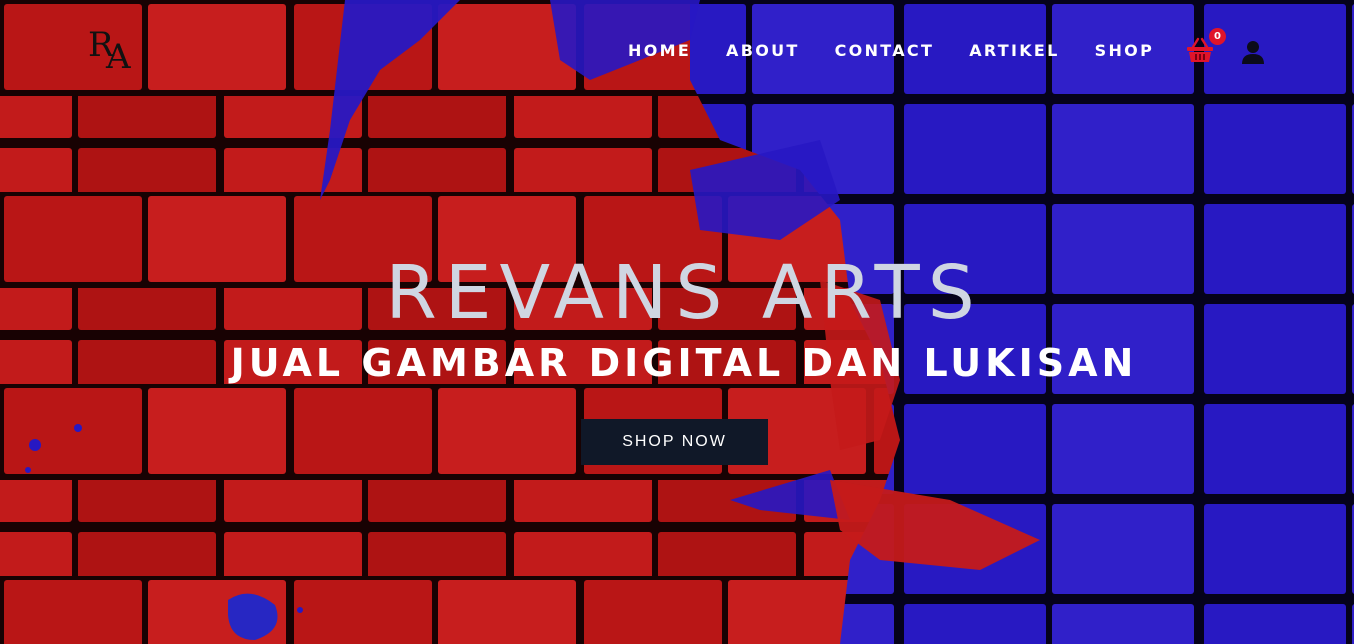 Image resolution: width=1354 pixels, height=644 pixels. I want to click on hero-subtitle: JUAL GAMBAR DIGITAL DAN LUKISAN, so click(684, 363).